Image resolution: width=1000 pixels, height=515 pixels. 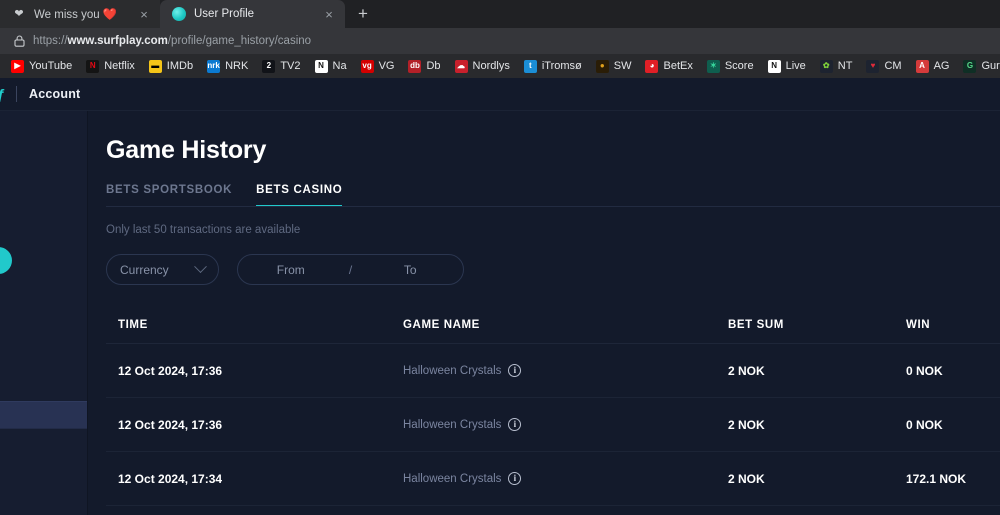 I want to click on bookmark-item: G Guru, so click(x=978, y=66).